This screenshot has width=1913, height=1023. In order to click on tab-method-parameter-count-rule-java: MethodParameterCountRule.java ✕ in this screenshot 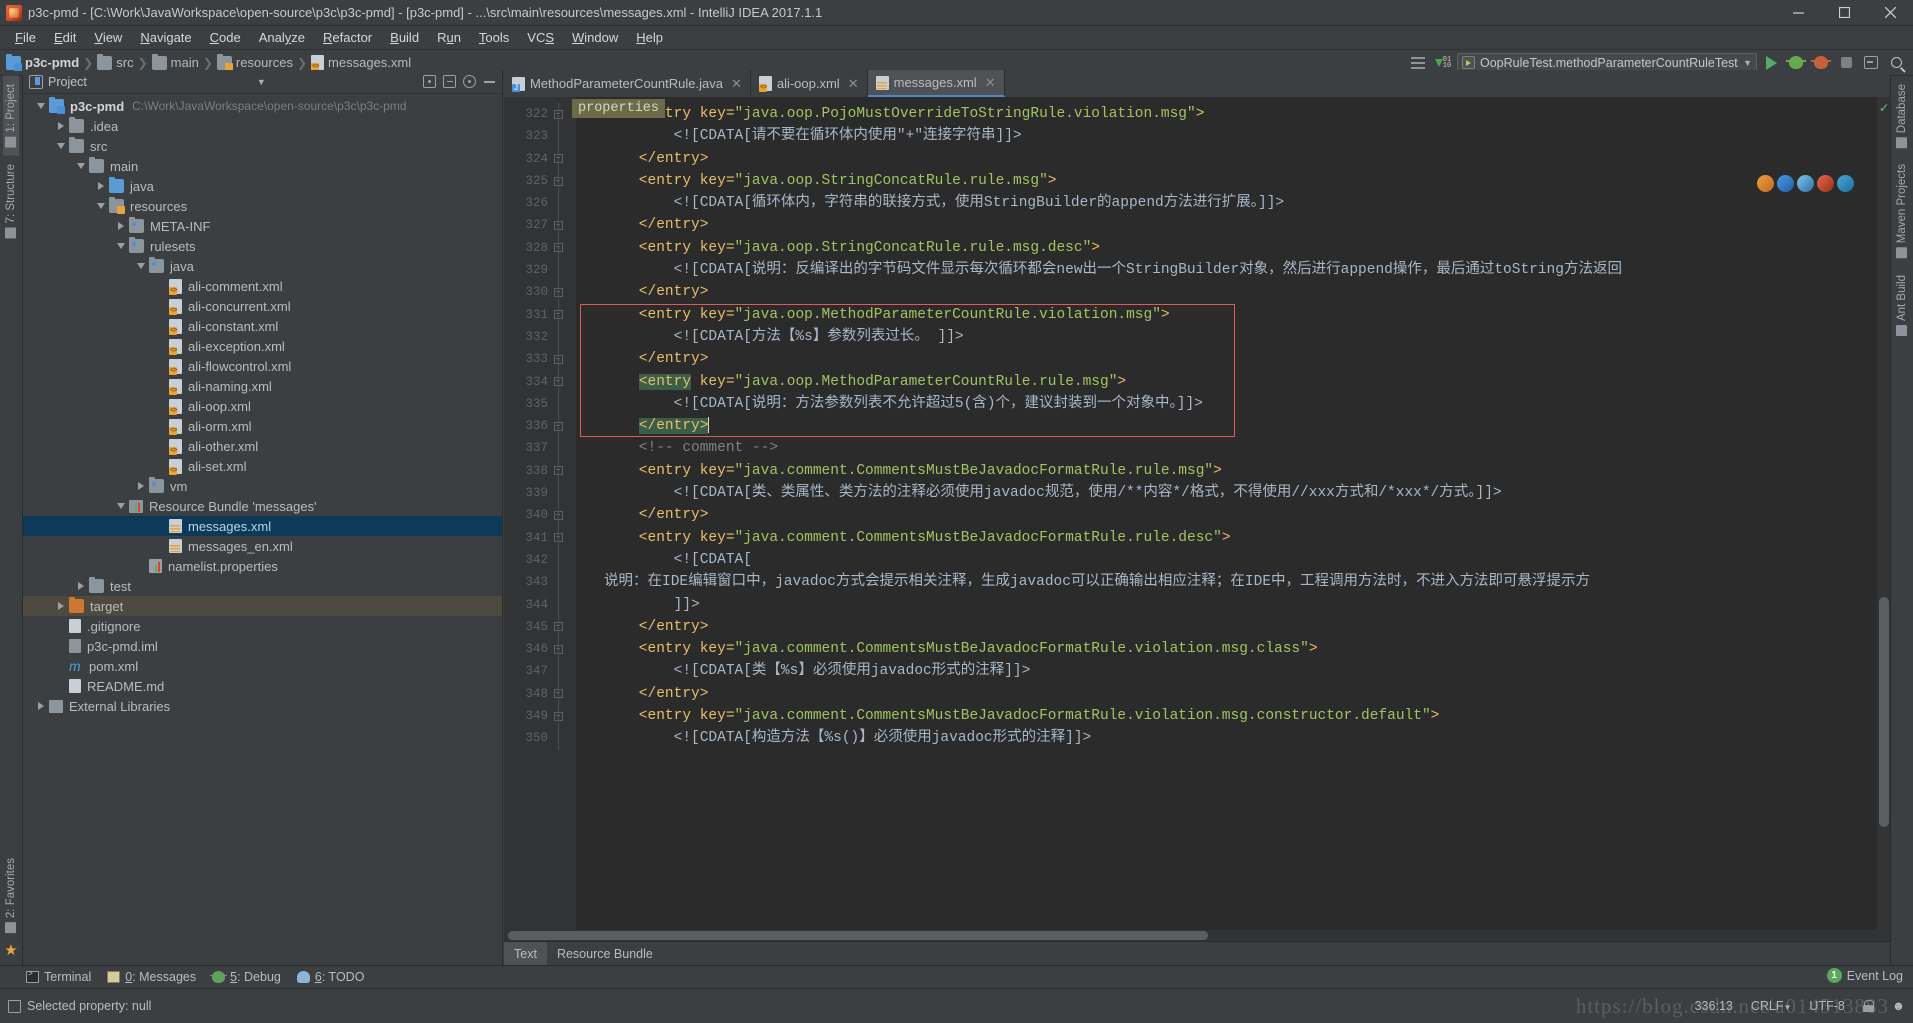, I will do `click(627, 83)`.